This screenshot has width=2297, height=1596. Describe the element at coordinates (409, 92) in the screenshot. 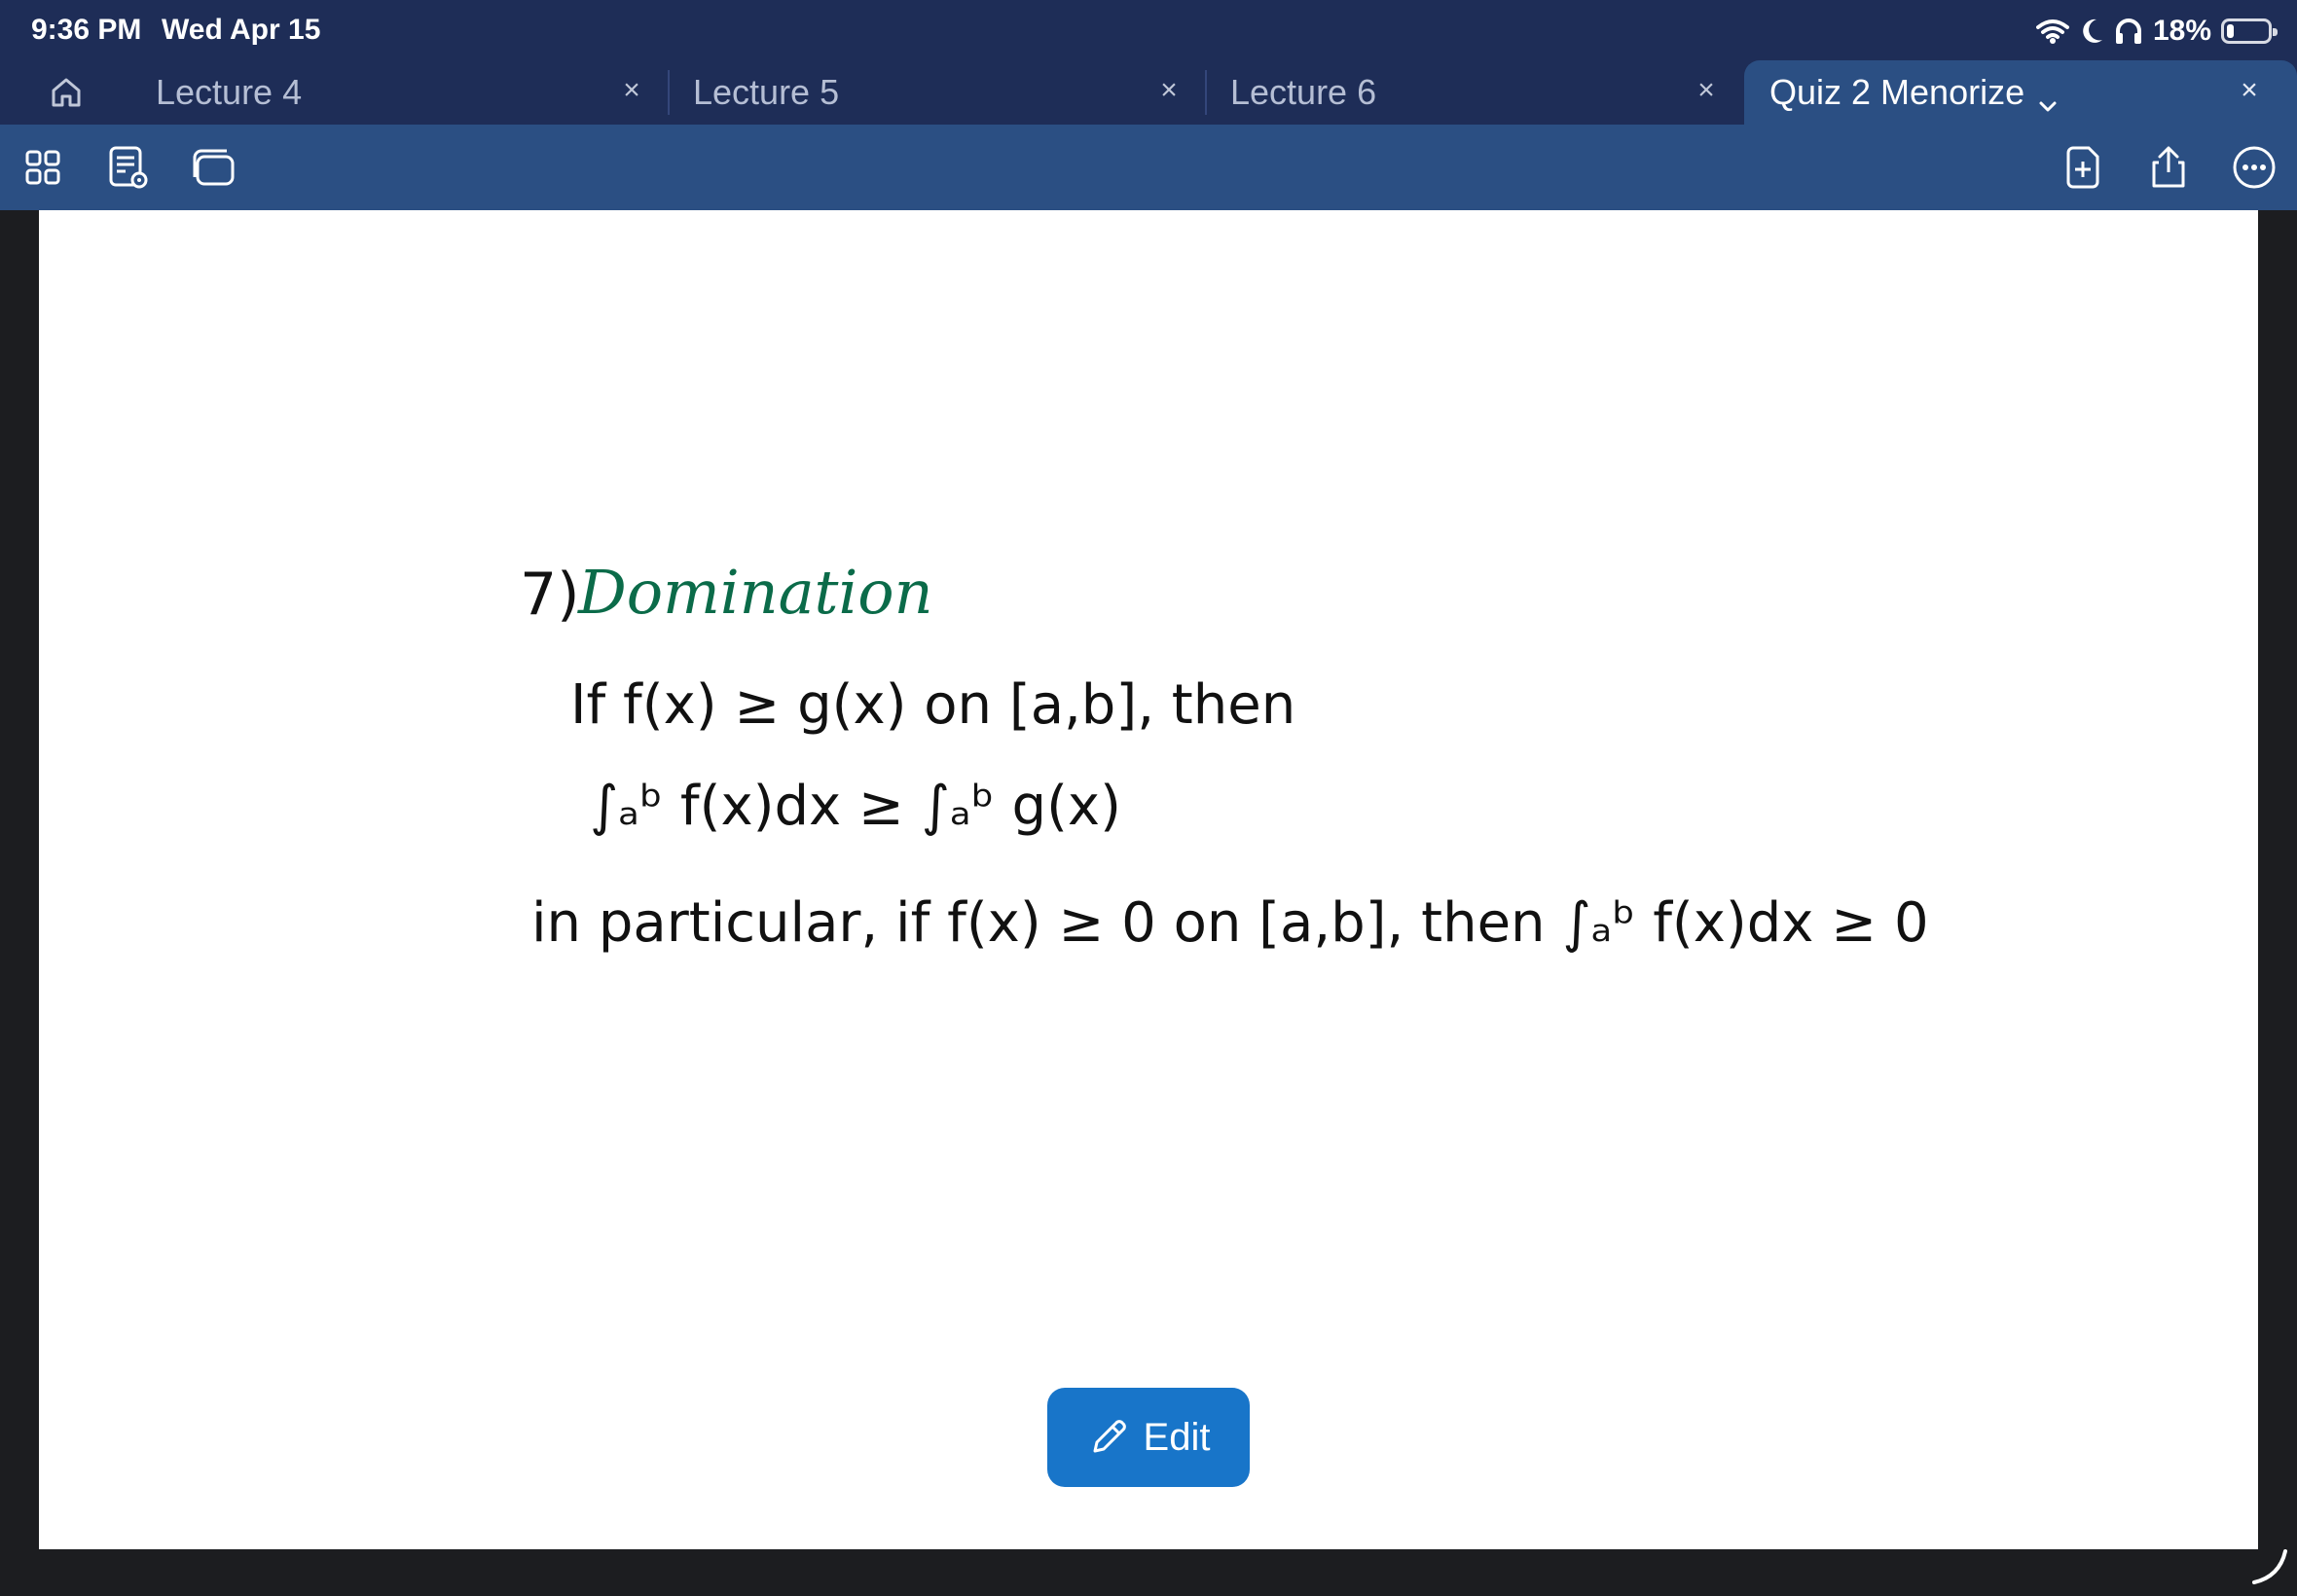

I see `tab-lecture-4: Lecture 4 ×` at that location.